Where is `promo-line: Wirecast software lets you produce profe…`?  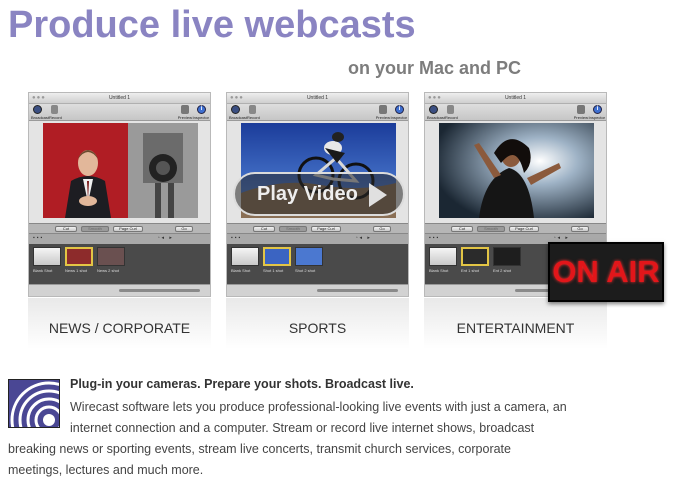 promo-line: Wirecast software lets you produce profe… is located at coordinates (318, 407).